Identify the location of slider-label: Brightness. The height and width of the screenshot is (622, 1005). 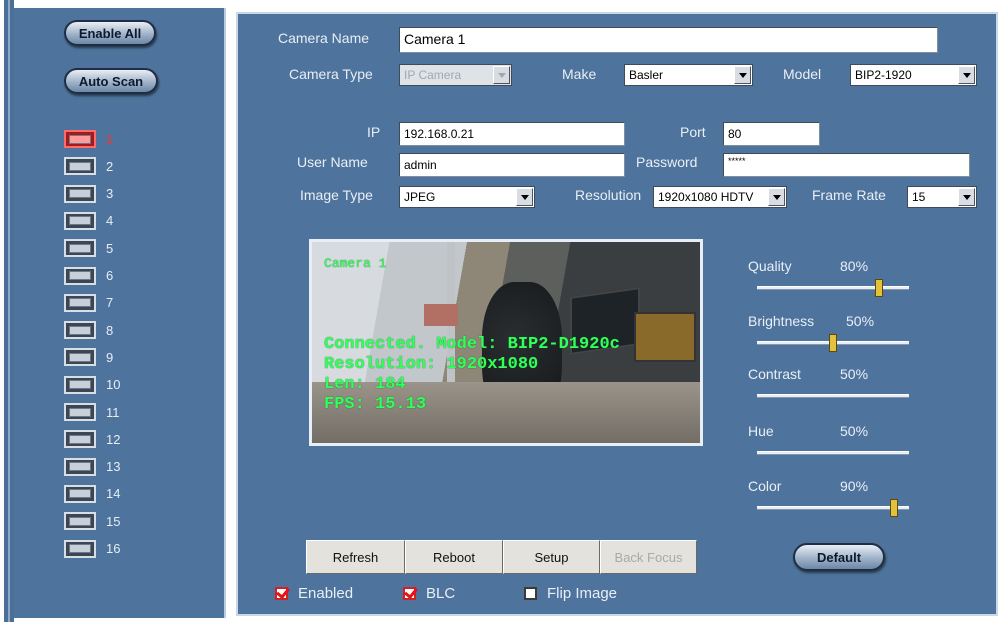
(781, 321).